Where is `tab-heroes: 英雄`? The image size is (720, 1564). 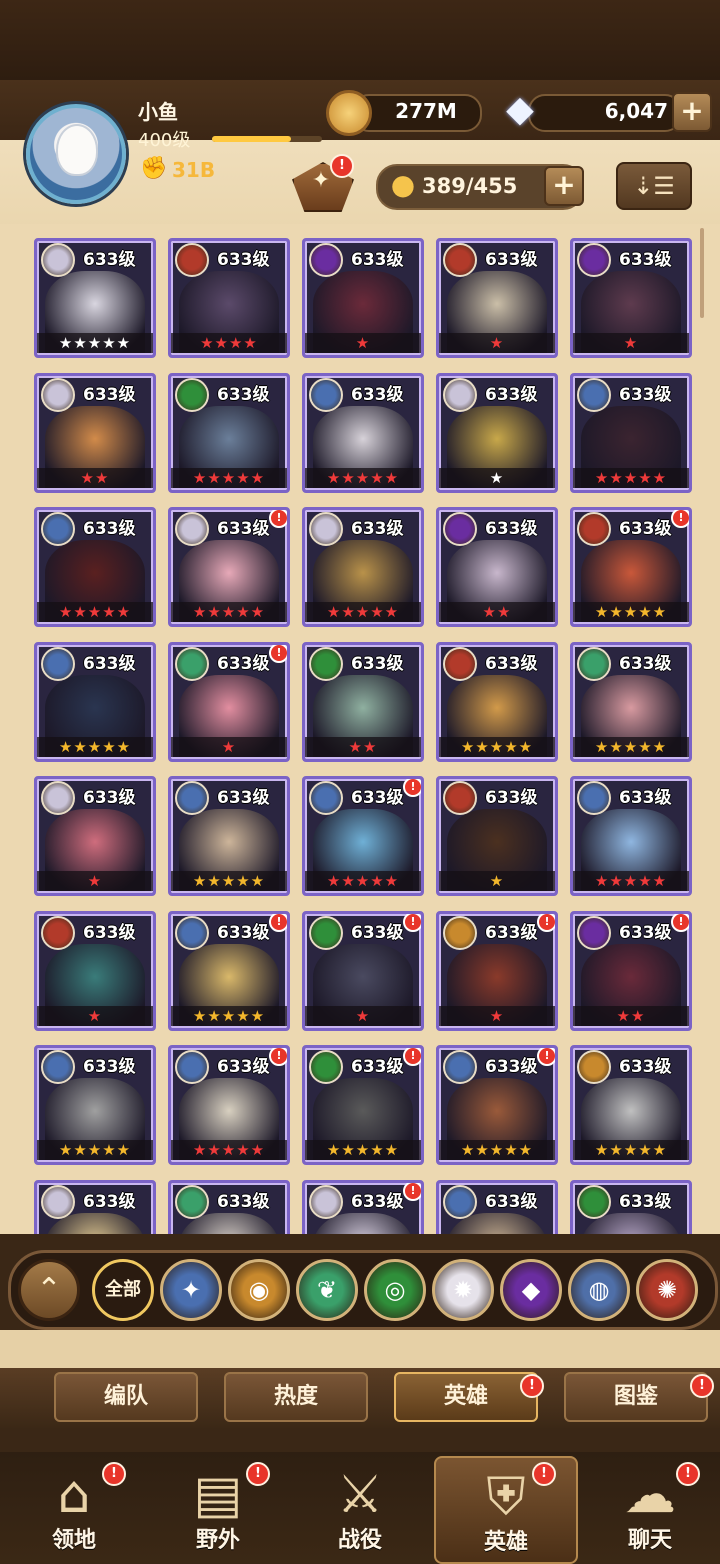 tab-heroes: 英雄 is located at coordinates (466, 1397).